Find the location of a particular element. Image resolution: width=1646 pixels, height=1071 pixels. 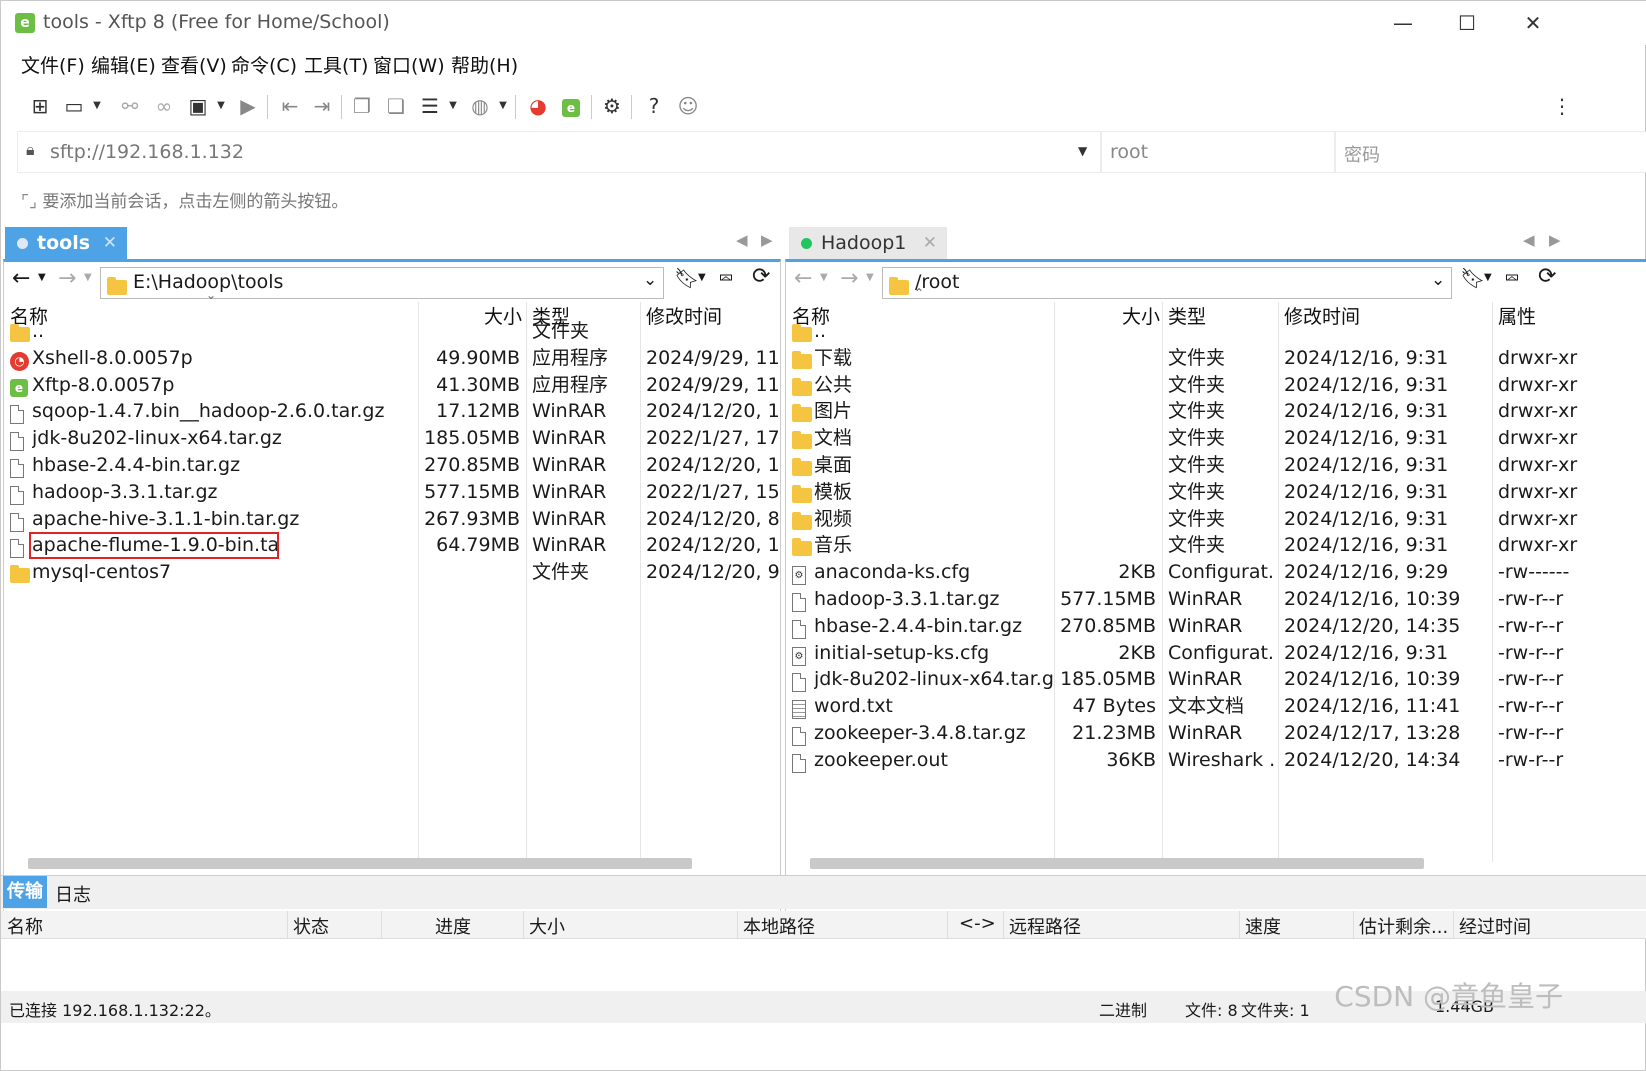

host-field: 🔒︎ sftp://192.168.1.132 ▼ is located at coordinates (559, 152).